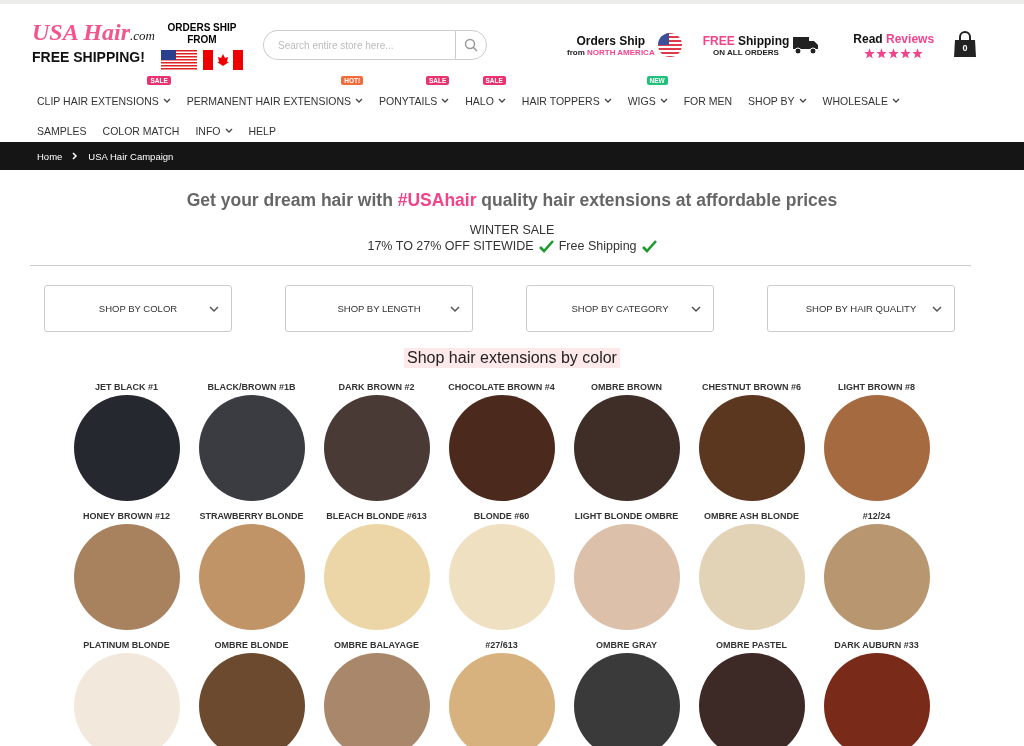  Describe the element at coordinates (876, 516) in the screenshot. I see `color-swatch-label: #12/24` at that location.